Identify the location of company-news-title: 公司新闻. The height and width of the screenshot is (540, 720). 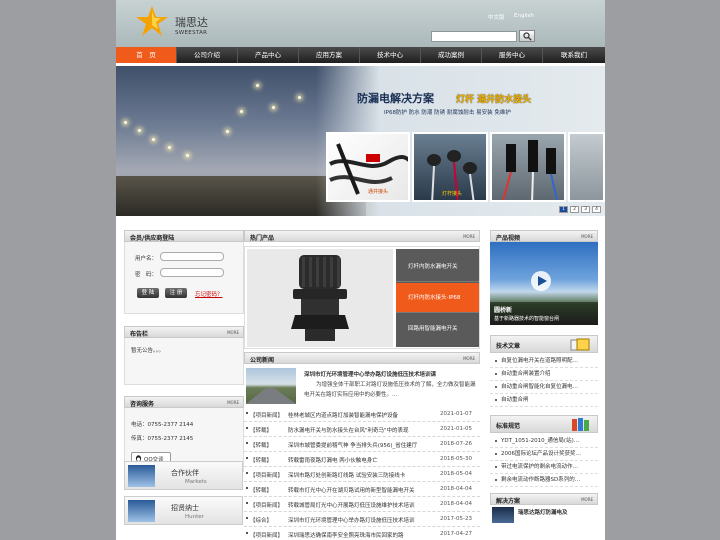
(262, 360).